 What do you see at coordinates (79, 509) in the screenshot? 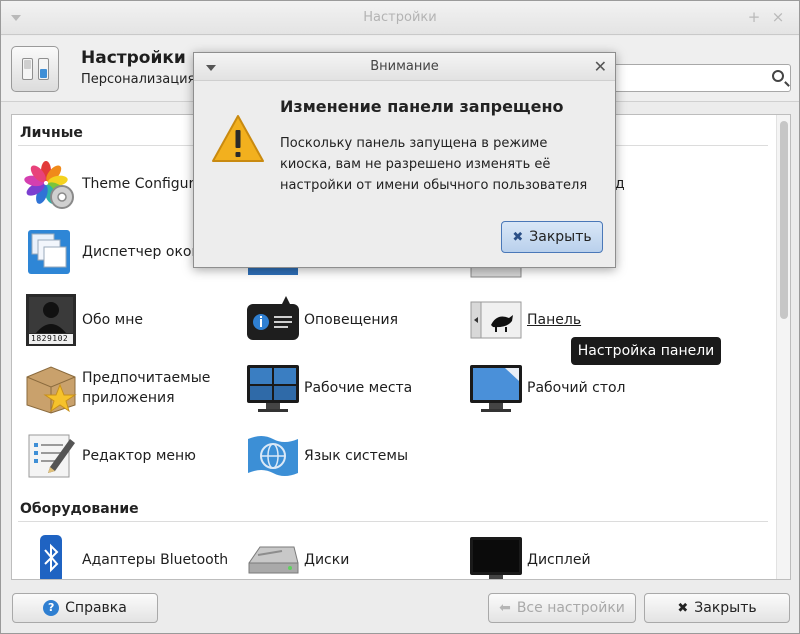
I see `section-title-hardware: Оборудование` at bounding box center [79, 509].